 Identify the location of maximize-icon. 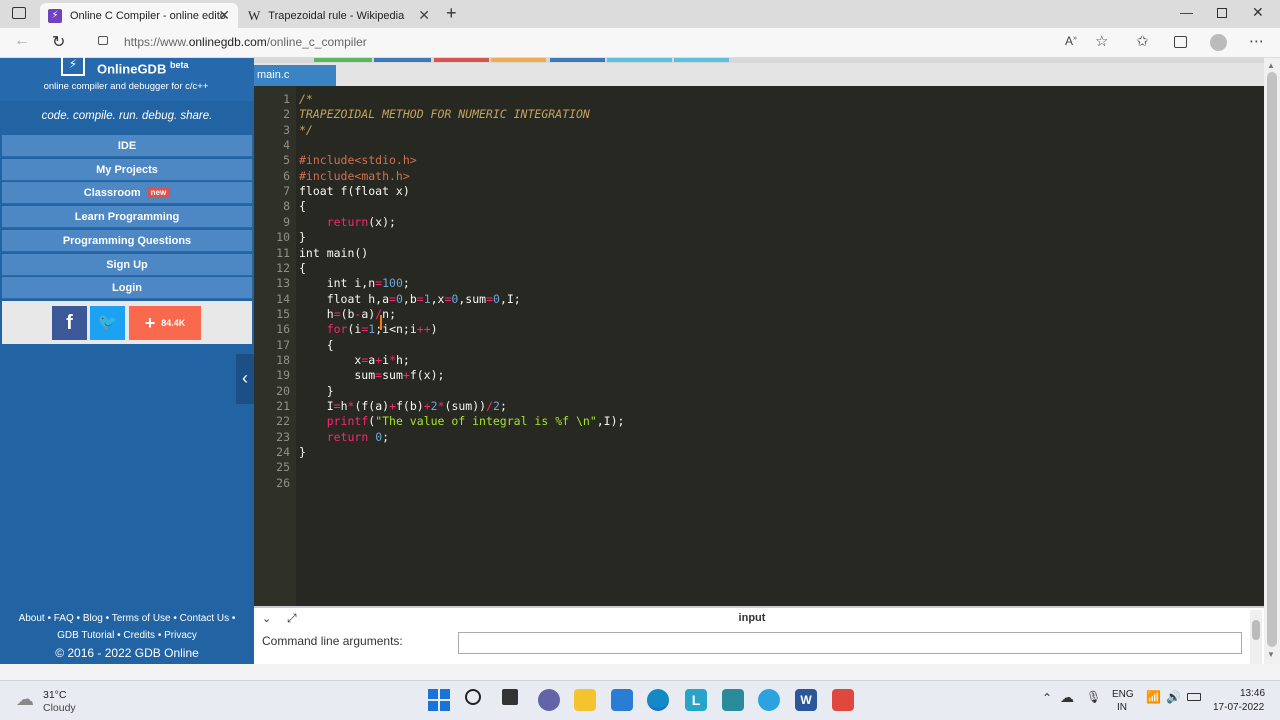
(1222, 13).